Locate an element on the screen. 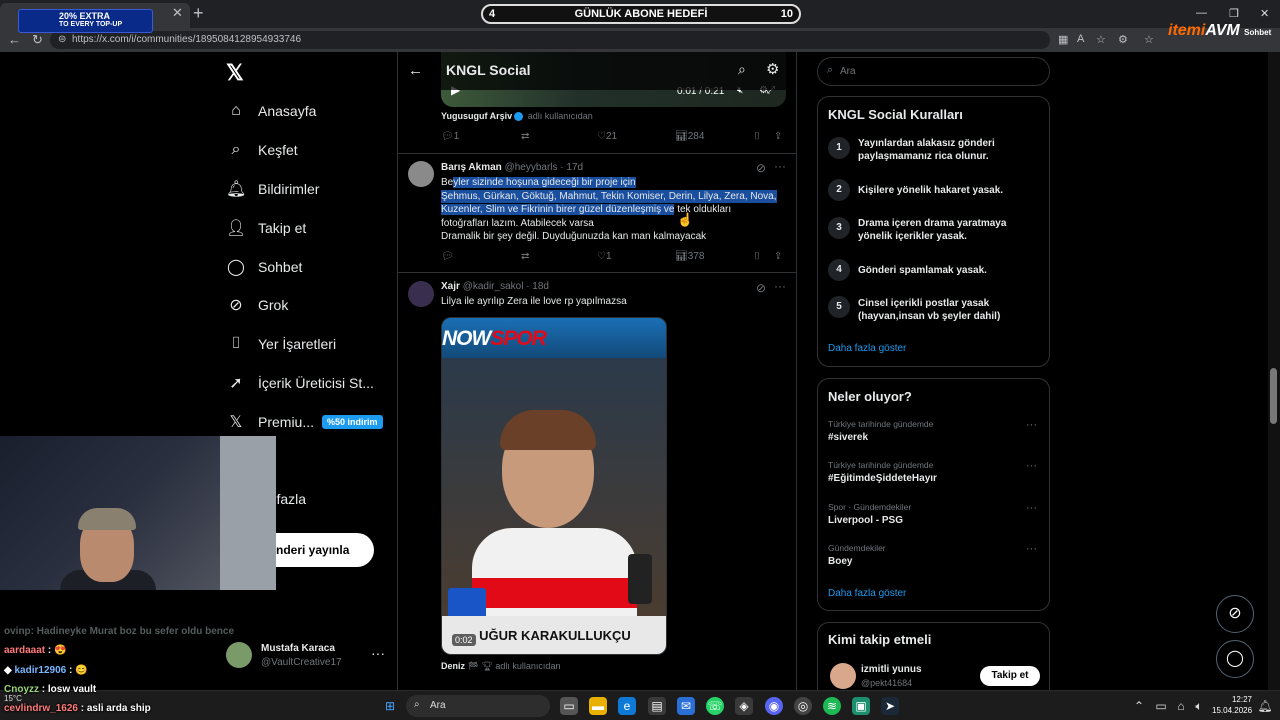 The image size is (1280, 720). maximize-icon: ❐ is located at coordinates (1234, 13).